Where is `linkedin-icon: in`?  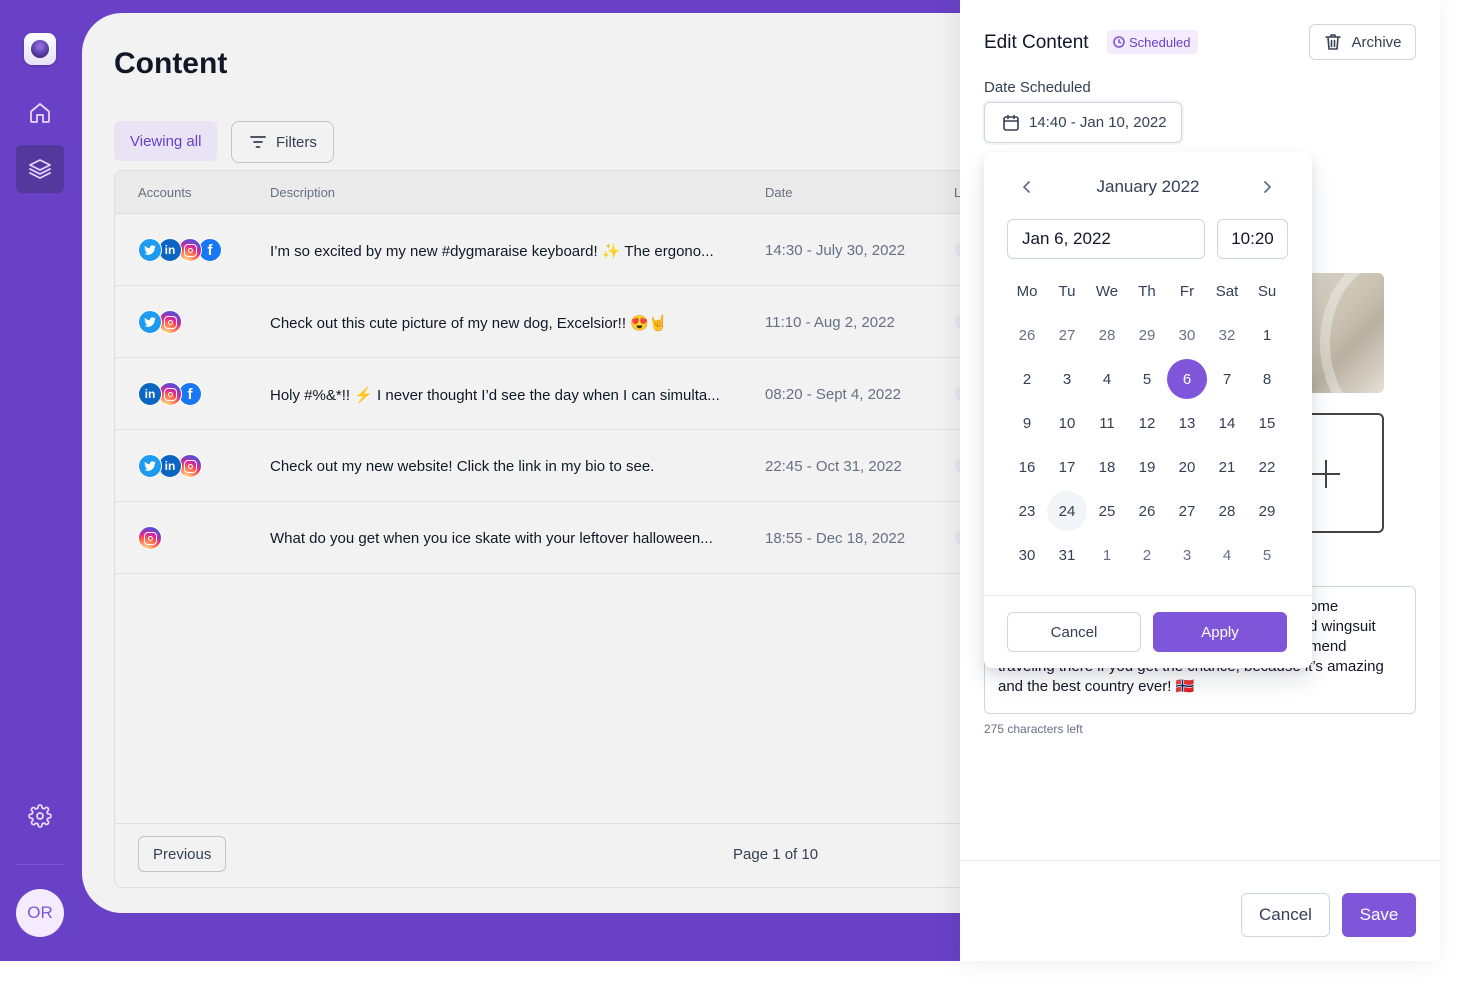 linkedin-icon: in is located at coordinates (150, 394).